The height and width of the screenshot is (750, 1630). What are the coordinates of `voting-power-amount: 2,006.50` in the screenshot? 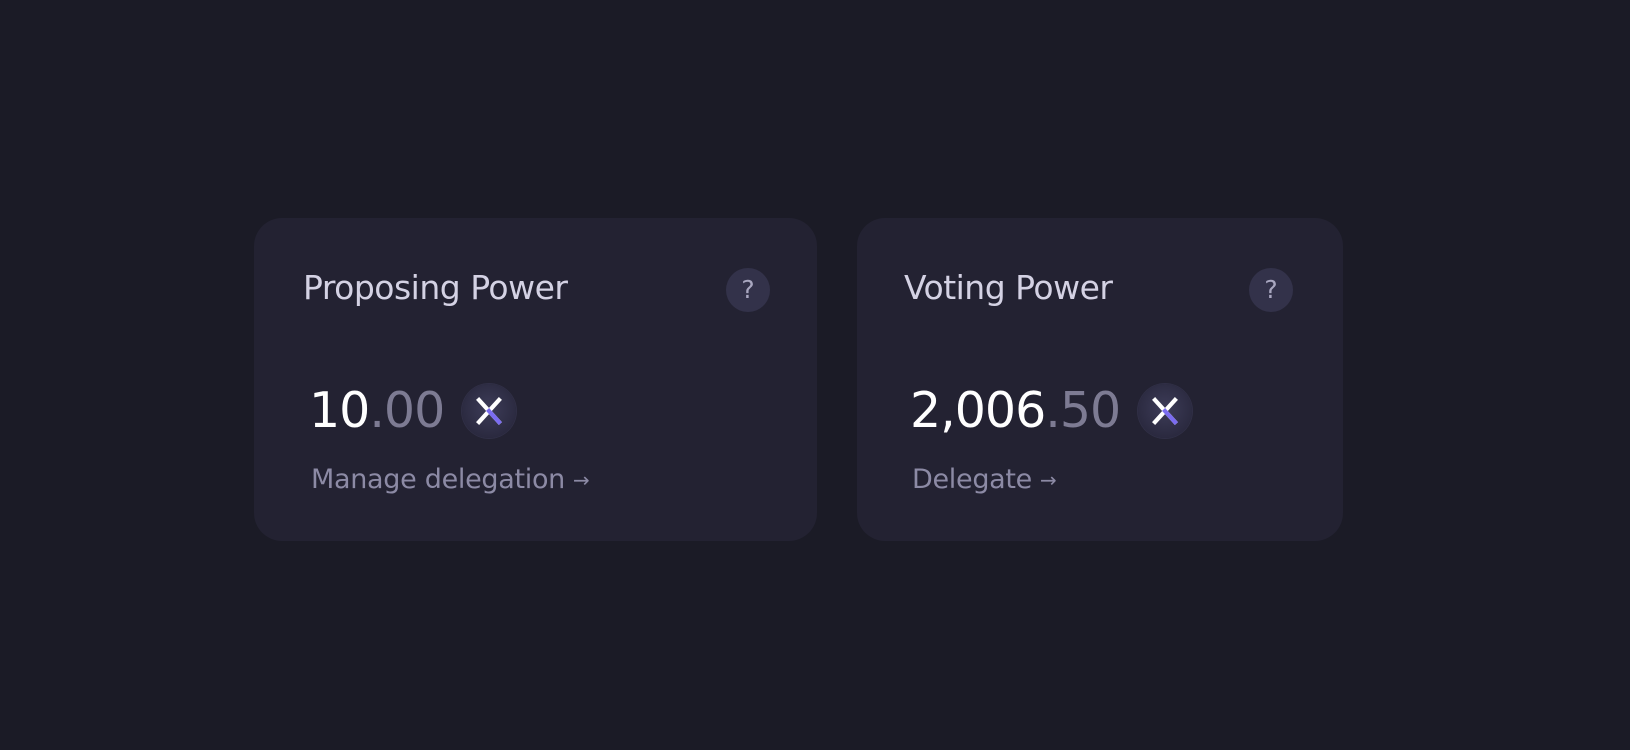 It's located at (1015, 410).